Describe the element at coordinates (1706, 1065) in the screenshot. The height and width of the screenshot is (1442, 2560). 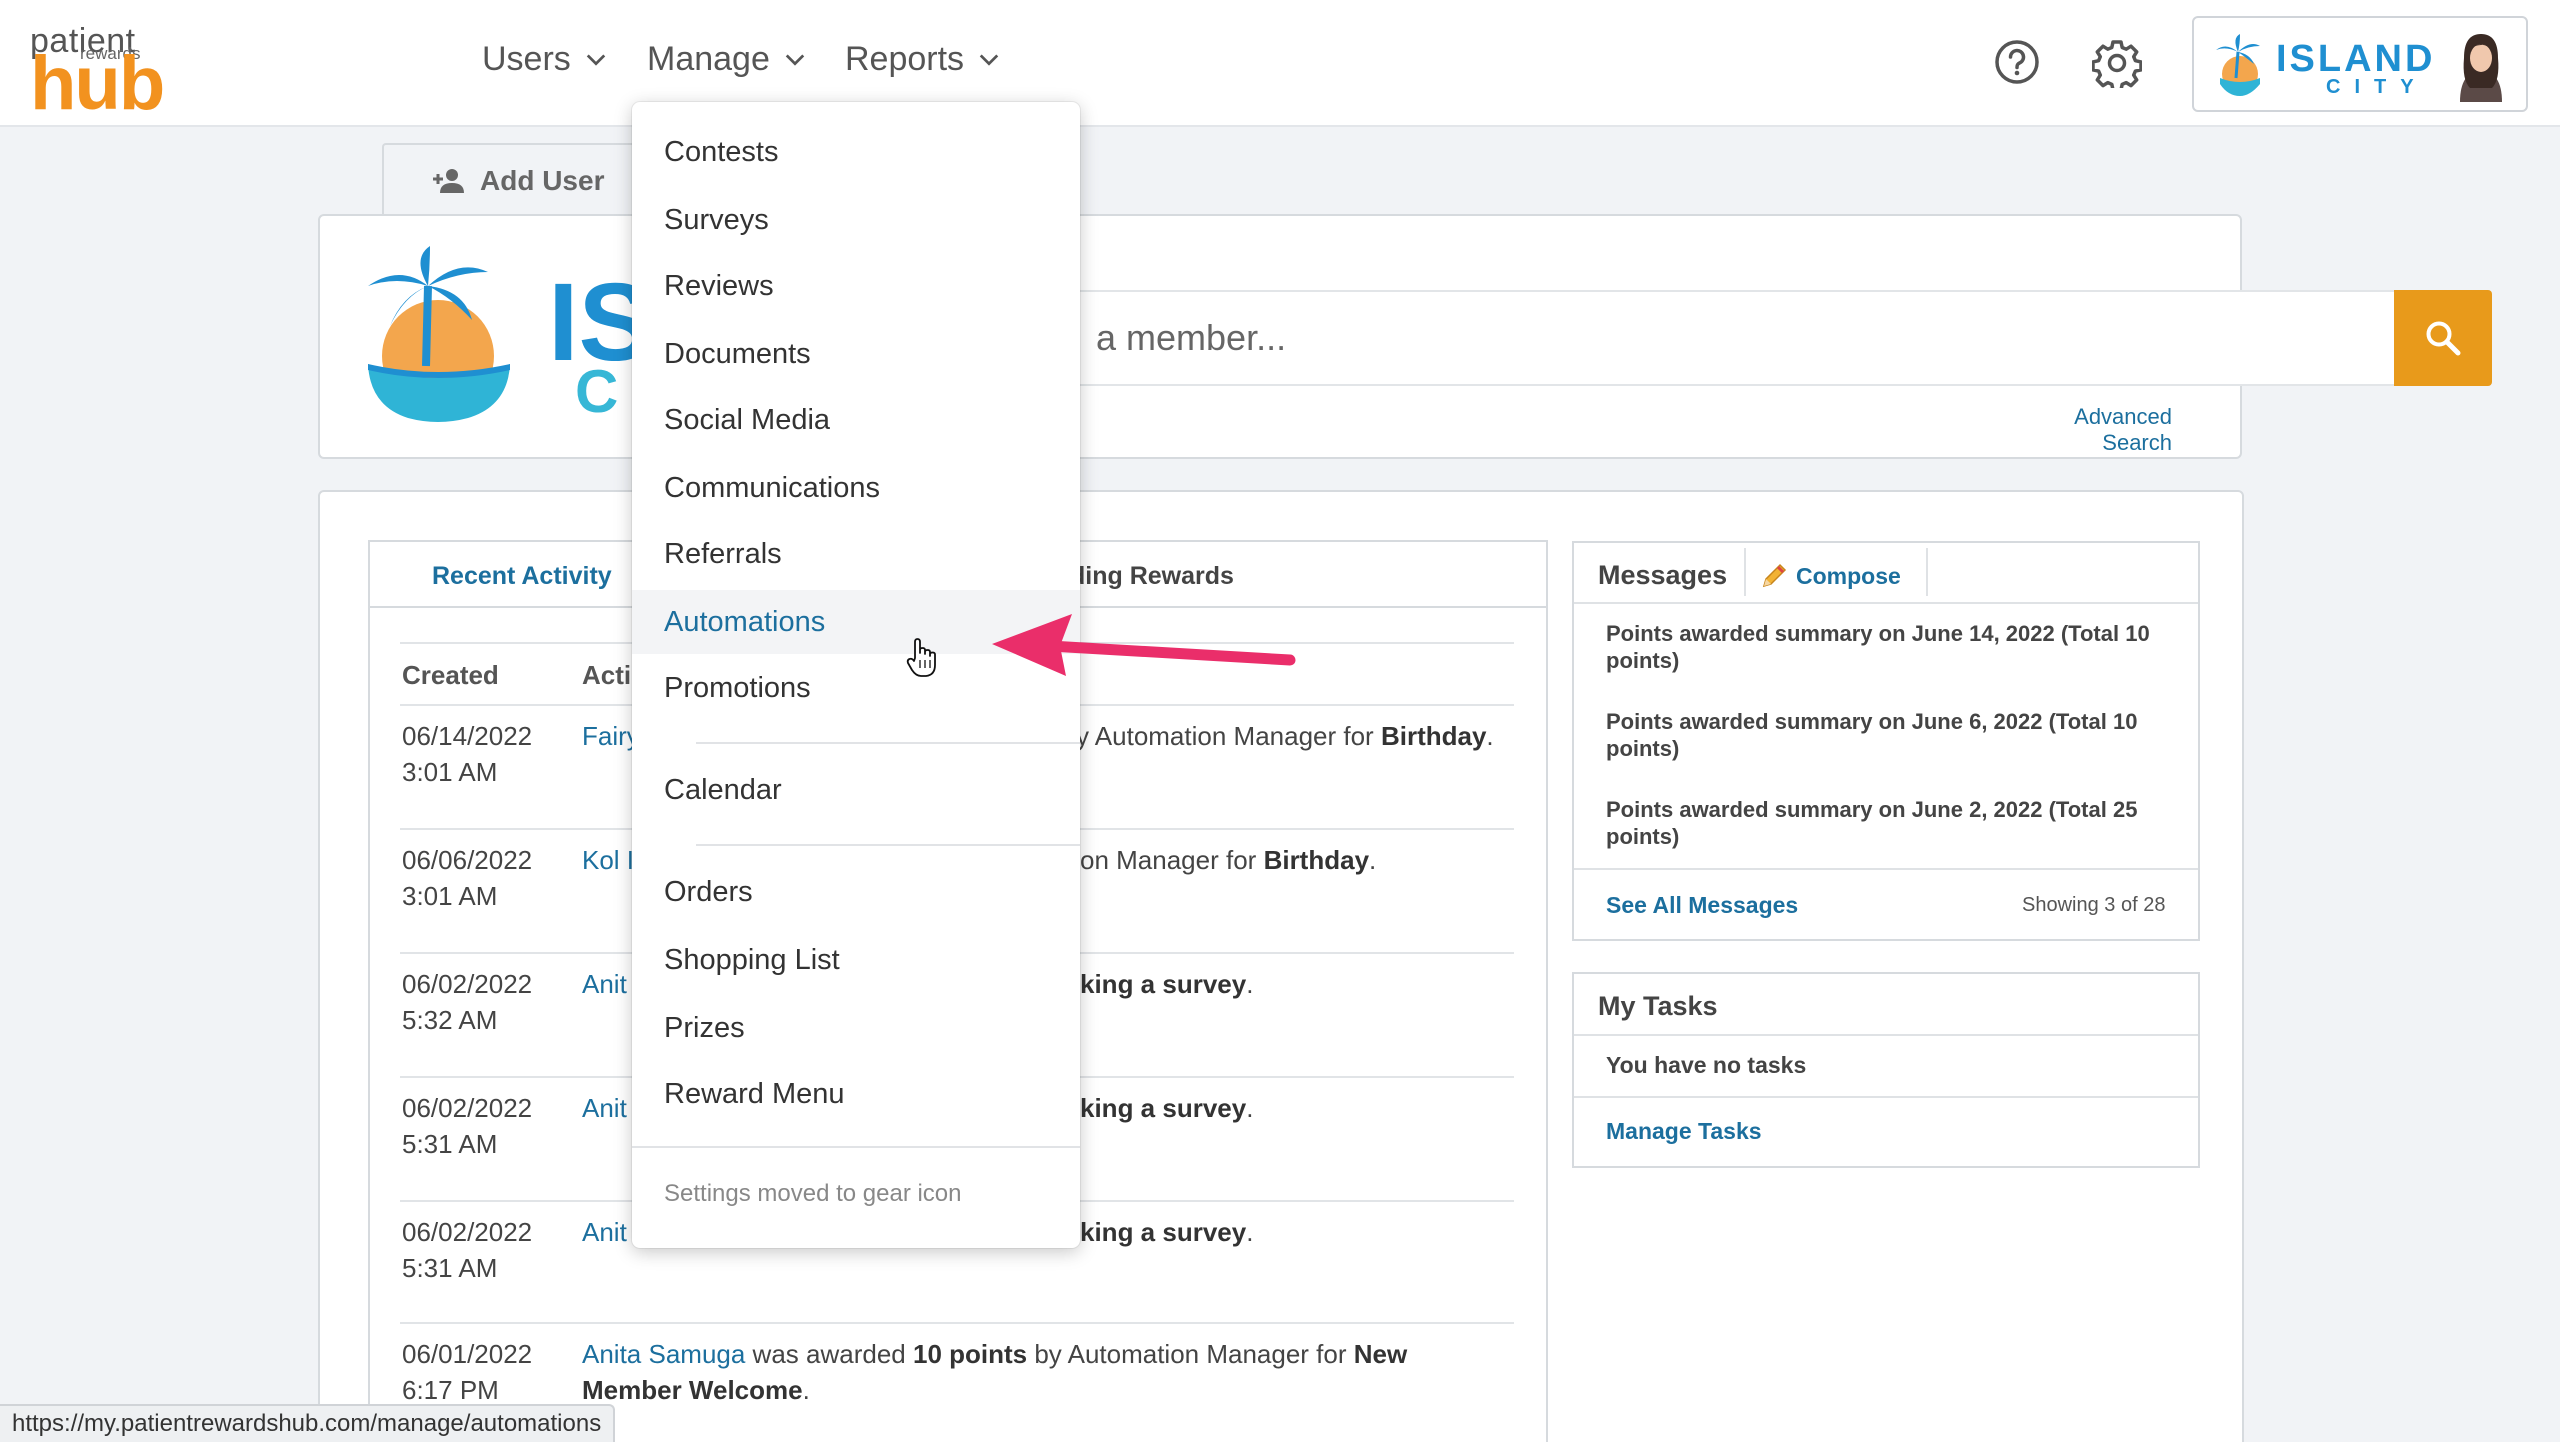
I see `tasks-empty-text: You have no tasks` at that location.